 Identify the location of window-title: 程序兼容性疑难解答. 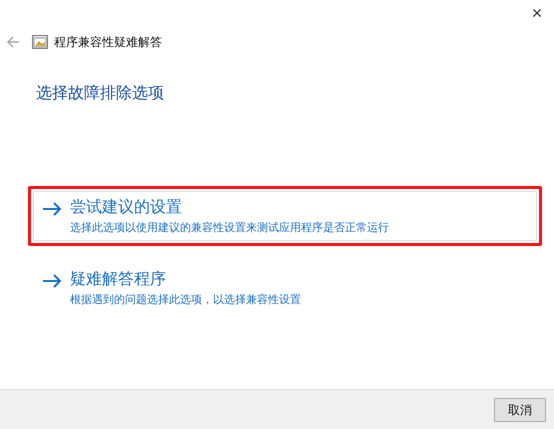
(108, 42).